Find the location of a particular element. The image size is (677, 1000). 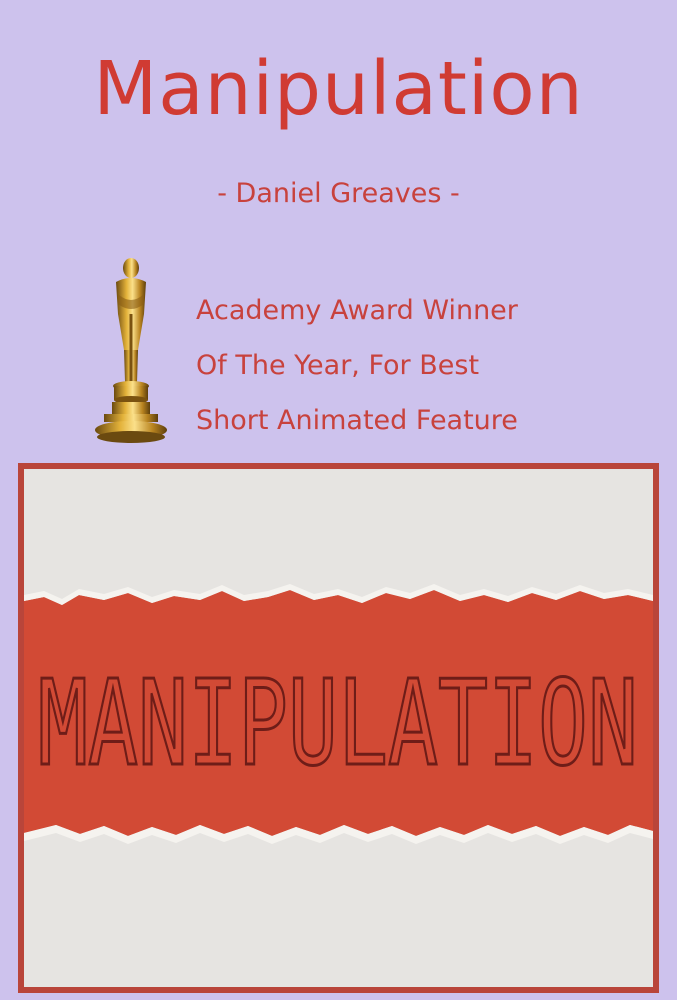

poster-subtitle: - Daniel Greaves - is located at coordinates (338, 193).